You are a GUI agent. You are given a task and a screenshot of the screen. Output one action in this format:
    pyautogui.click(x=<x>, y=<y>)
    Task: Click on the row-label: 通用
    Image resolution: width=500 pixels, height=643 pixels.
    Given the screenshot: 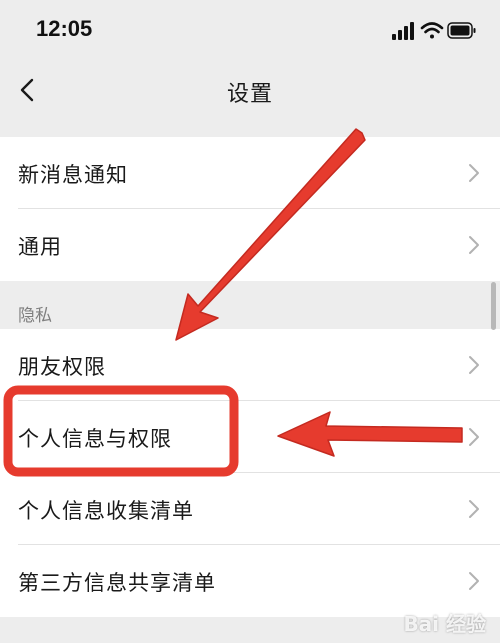 What is the action you would take?
    pyautogui.click(x=40, y=247)
    